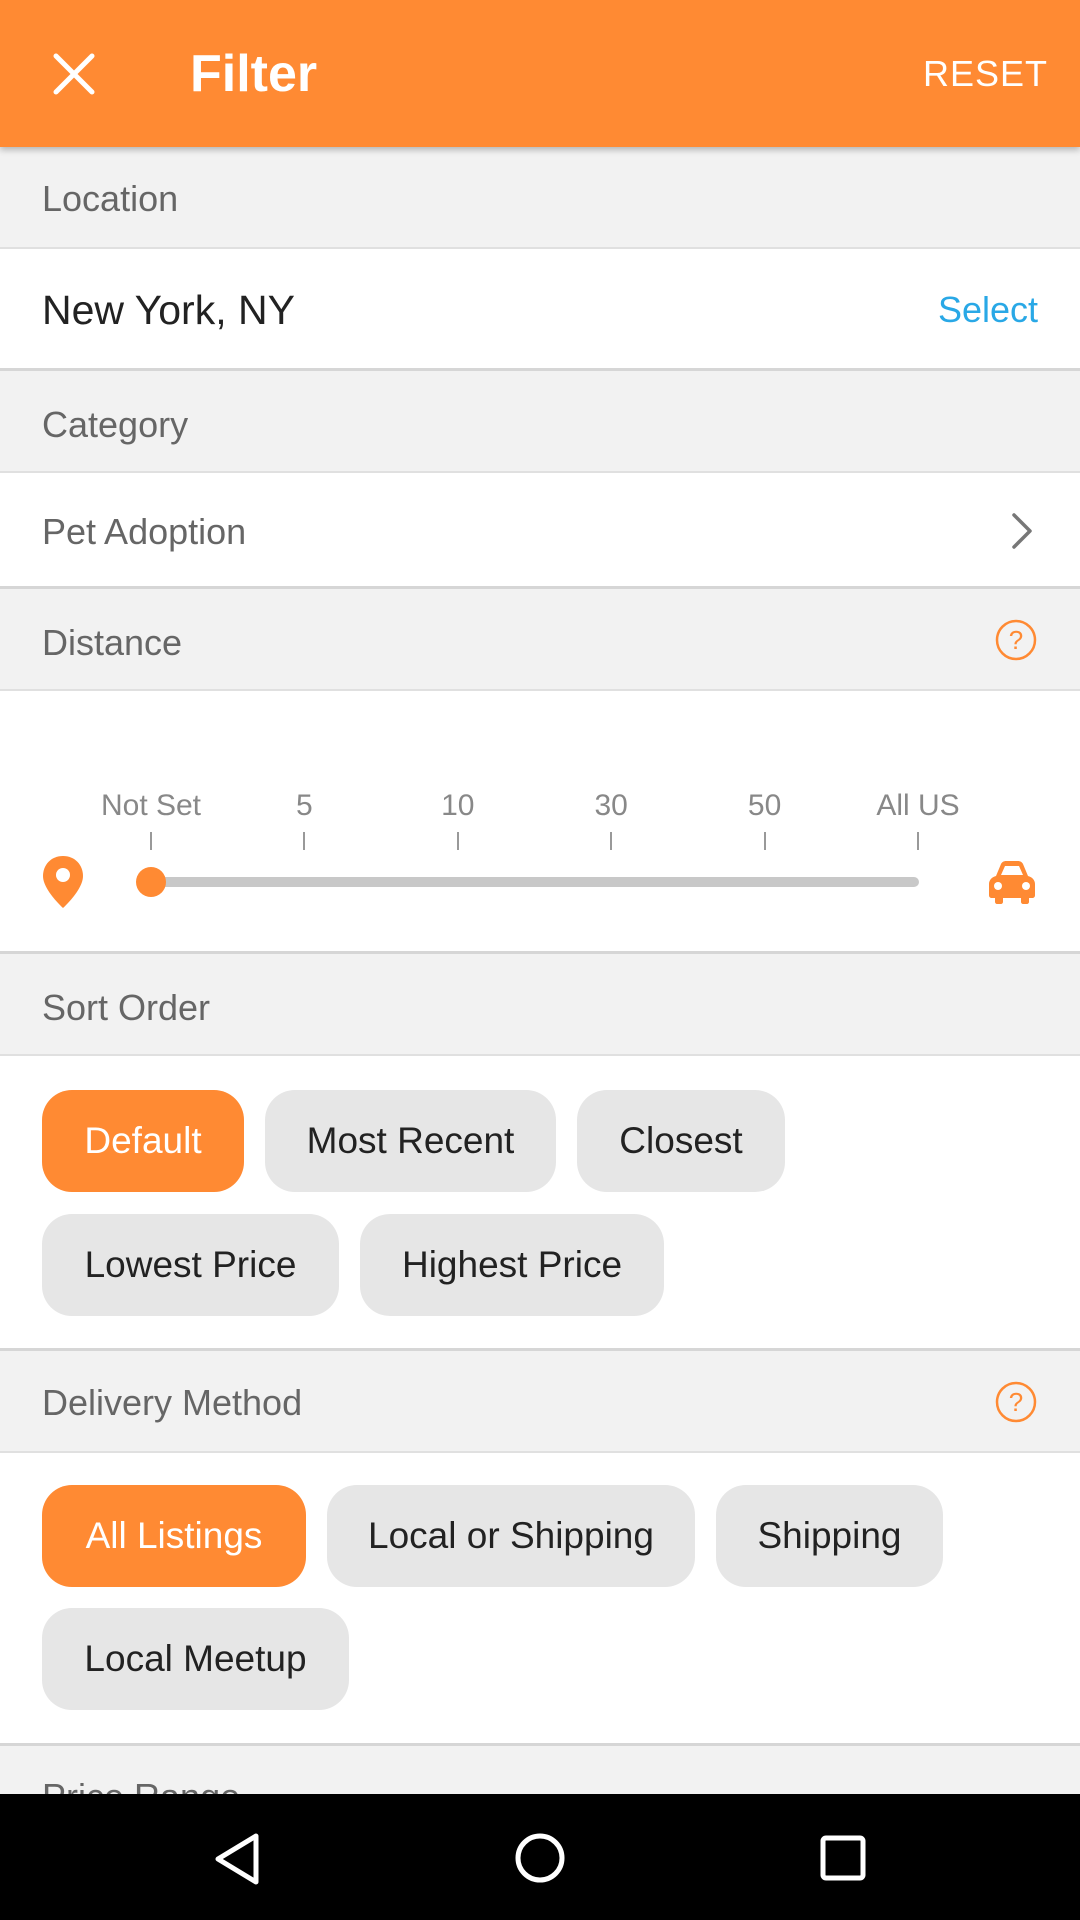  Describe the element at coordinates (1022, 531) in the screenshot. I see `chevron-right-icon` at that location.